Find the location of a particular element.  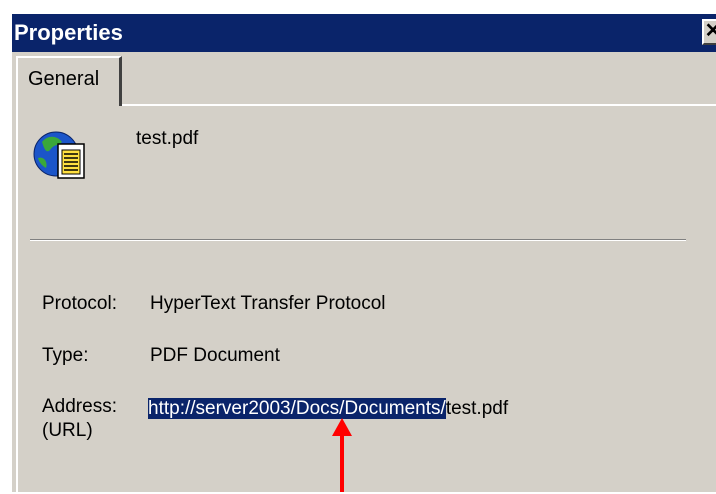

dialog-title: Properties is located at coordinates (68, 32).